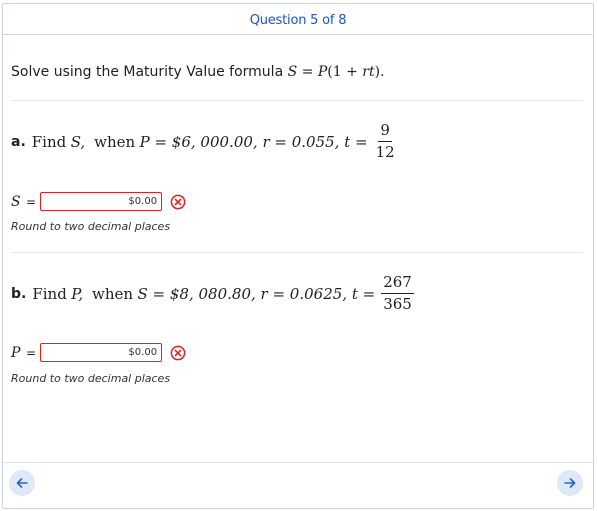 This screenshot has height=511, width=597. What do you see at coordinates (101, 201) in the screenshot?
I see `part-a-answer-input: $0.00` at bounding box center [101, 201].